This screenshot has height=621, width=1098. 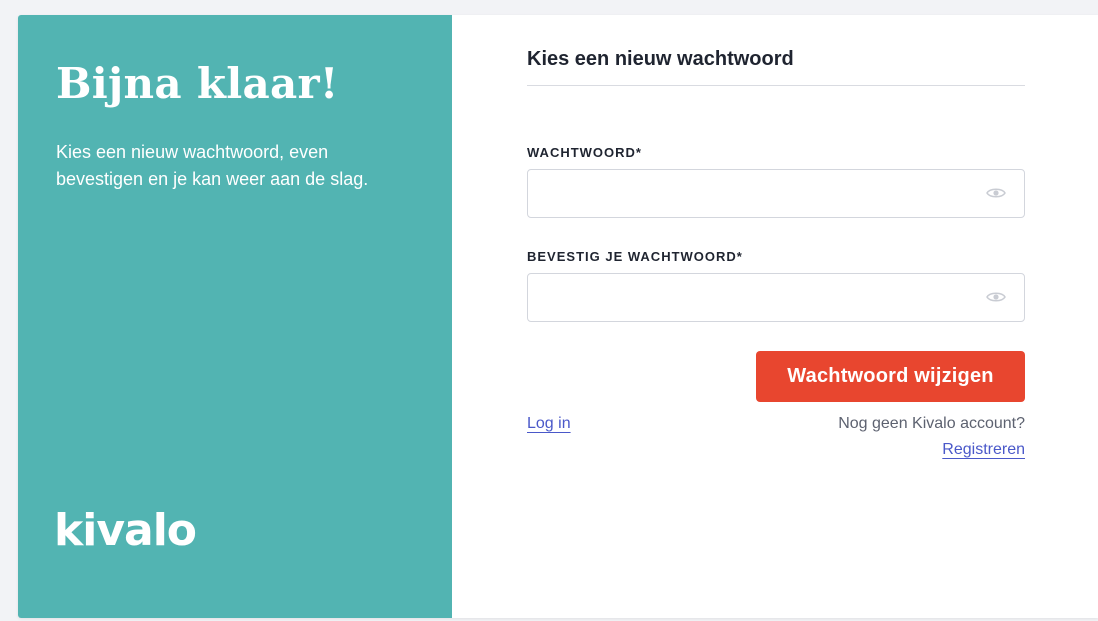 I want to click on change-password-button: Wachtwoord wijzigen, so click(x=890, y=376).